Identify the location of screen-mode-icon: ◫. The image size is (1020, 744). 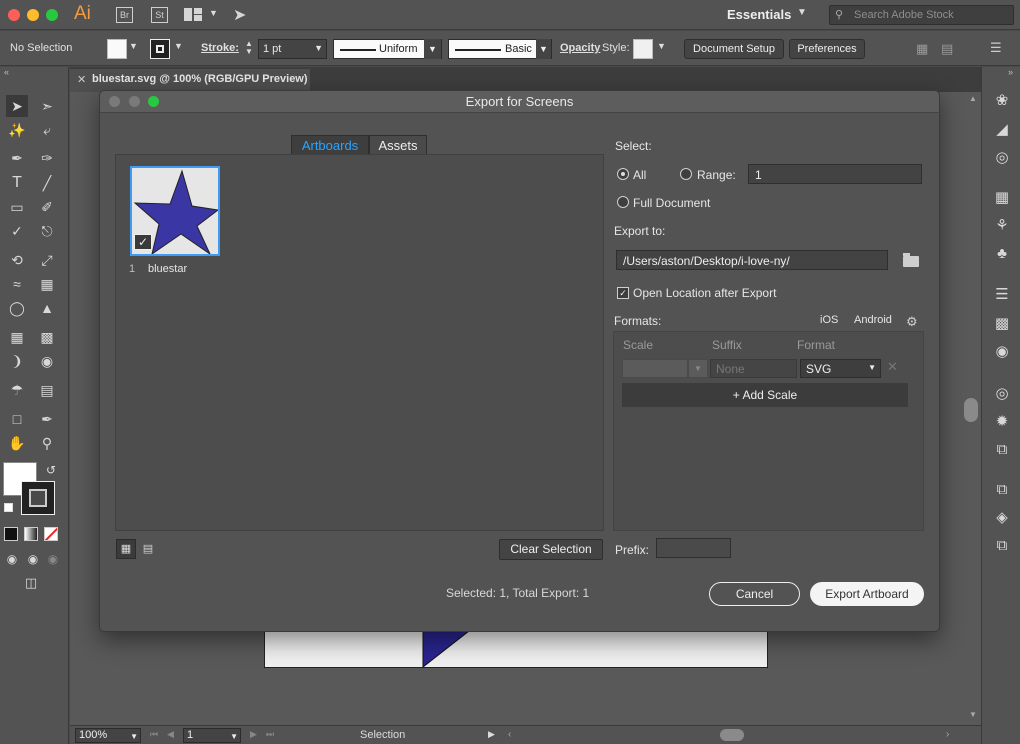
(31, 583).